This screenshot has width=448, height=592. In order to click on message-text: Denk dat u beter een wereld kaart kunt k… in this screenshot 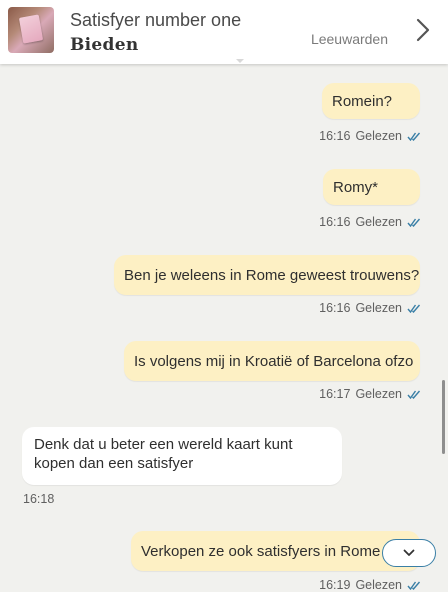, I will do `click(163, 454)`.